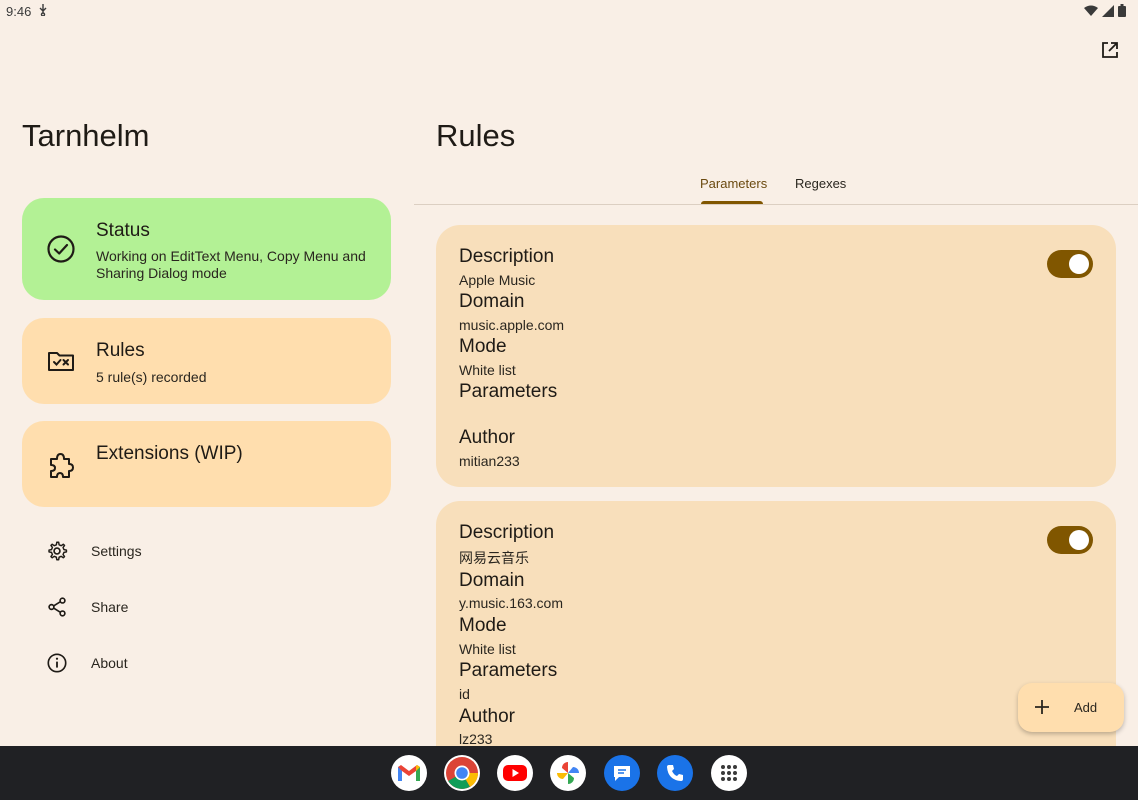 This screenshot has width=1138, height=800. Describe the element at coordinates (820, 183) in the screenshot. I see `tab-regexes: Regexes` at that location.